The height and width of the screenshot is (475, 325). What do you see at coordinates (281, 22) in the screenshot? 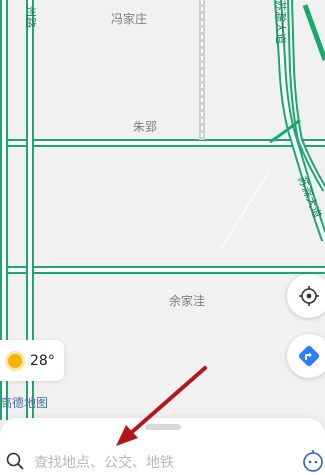
I see `road-label-top-right: 苏滁大道` at bounding box center [281, 22].